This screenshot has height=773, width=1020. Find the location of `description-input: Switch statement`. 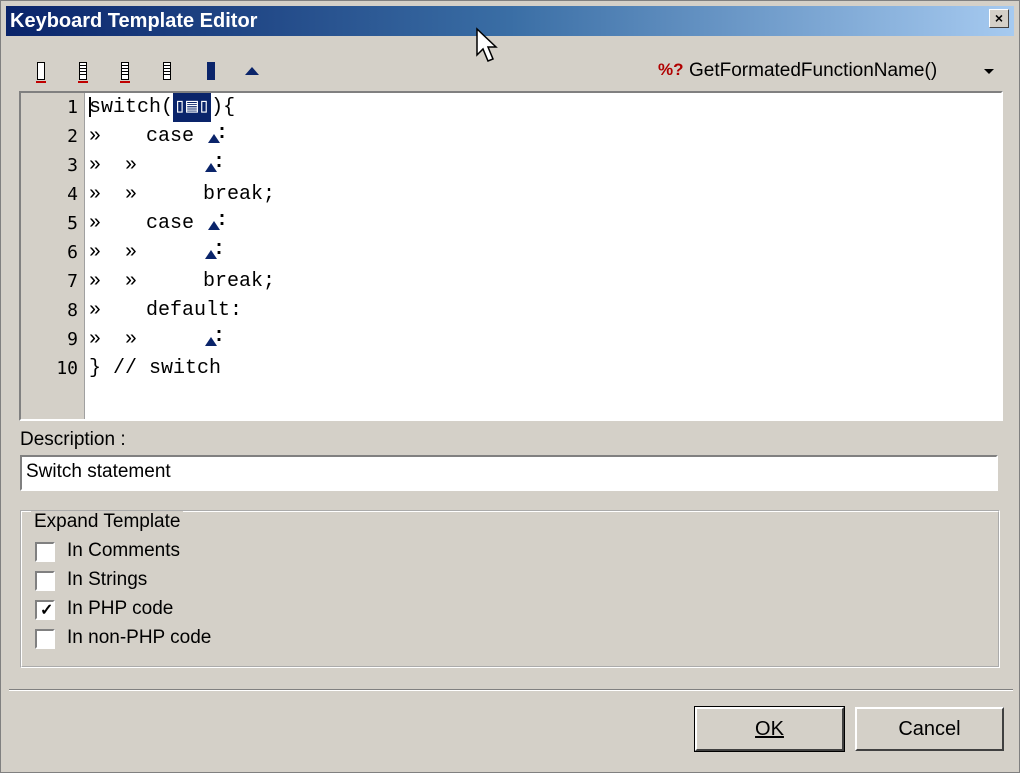

description-input: Switch statement is located at coordinates (509, 473).